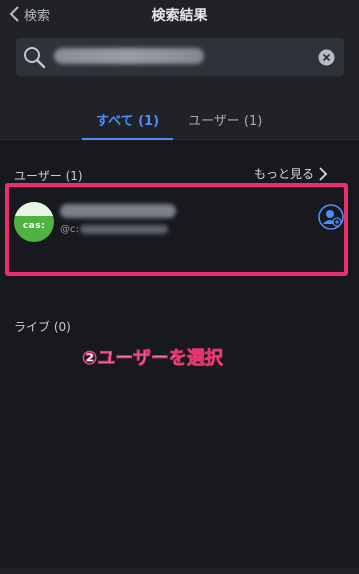 Image resolution: width=359 pixels, height=574 pixels. What do you see at coordinates (129, 56) in the screenshot?
I see `search-query: ••••••••••••` at bounding box center [129, 56].